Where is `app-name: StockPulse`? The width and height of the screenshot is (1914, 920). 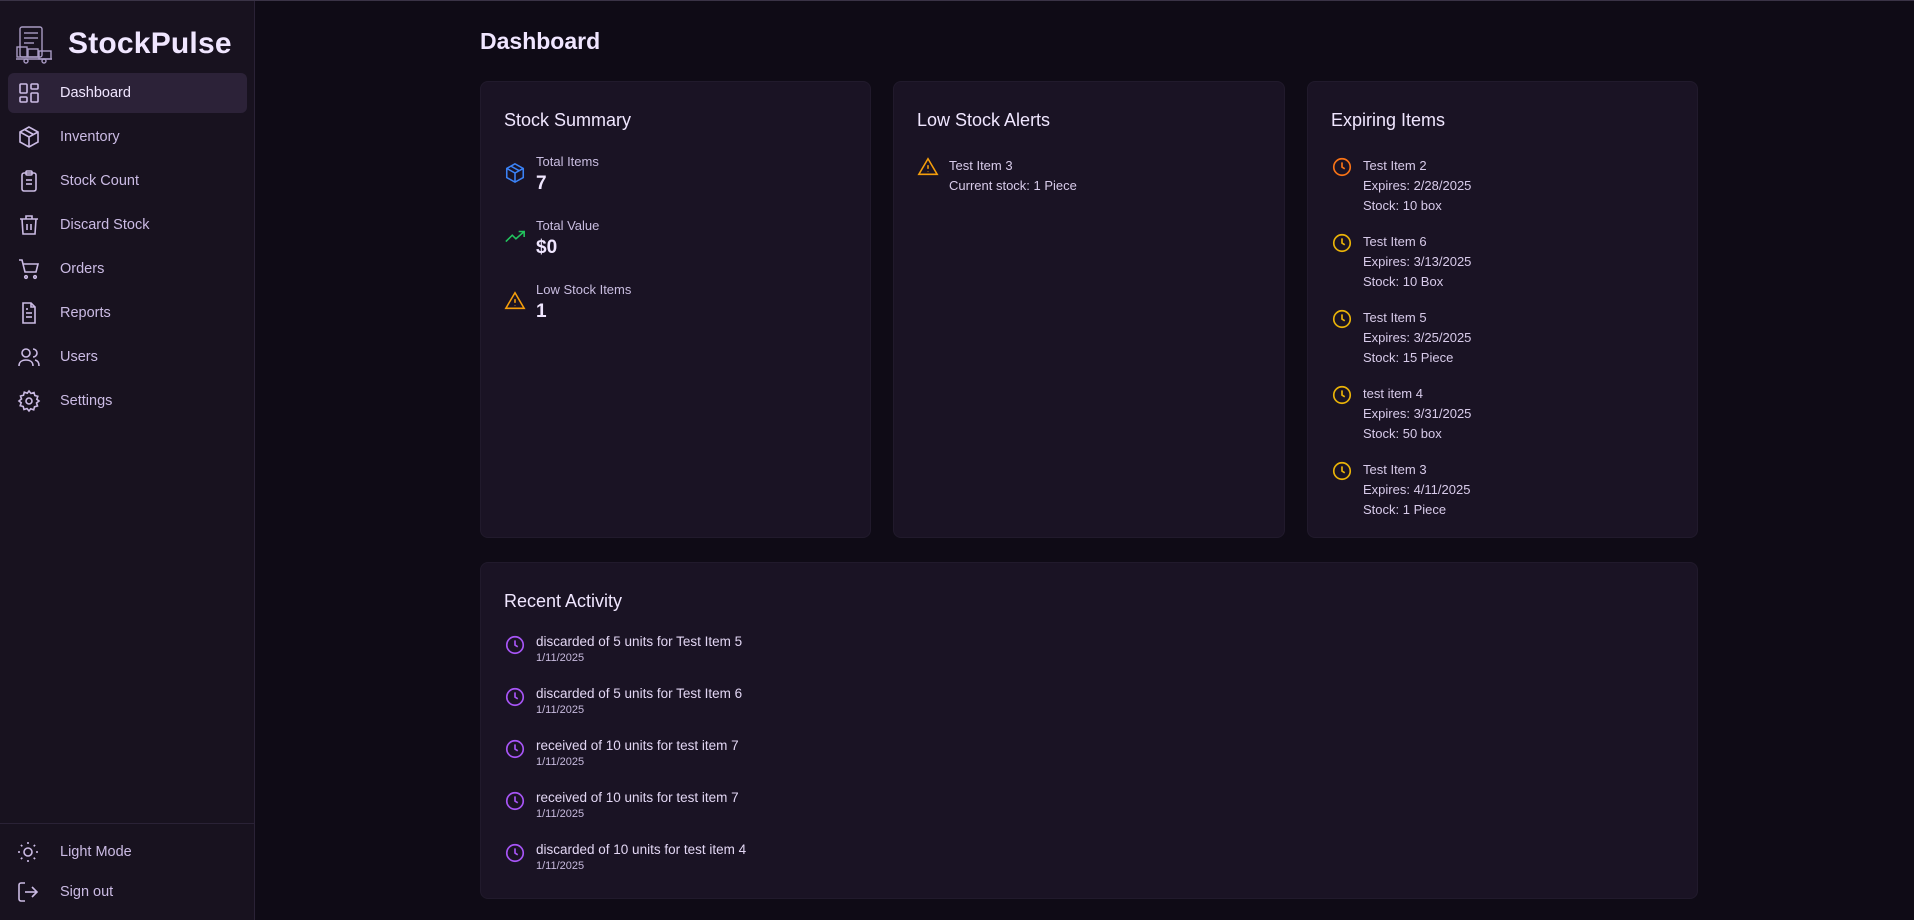 app-name: StockPulse is located at coordinates (150, 43).